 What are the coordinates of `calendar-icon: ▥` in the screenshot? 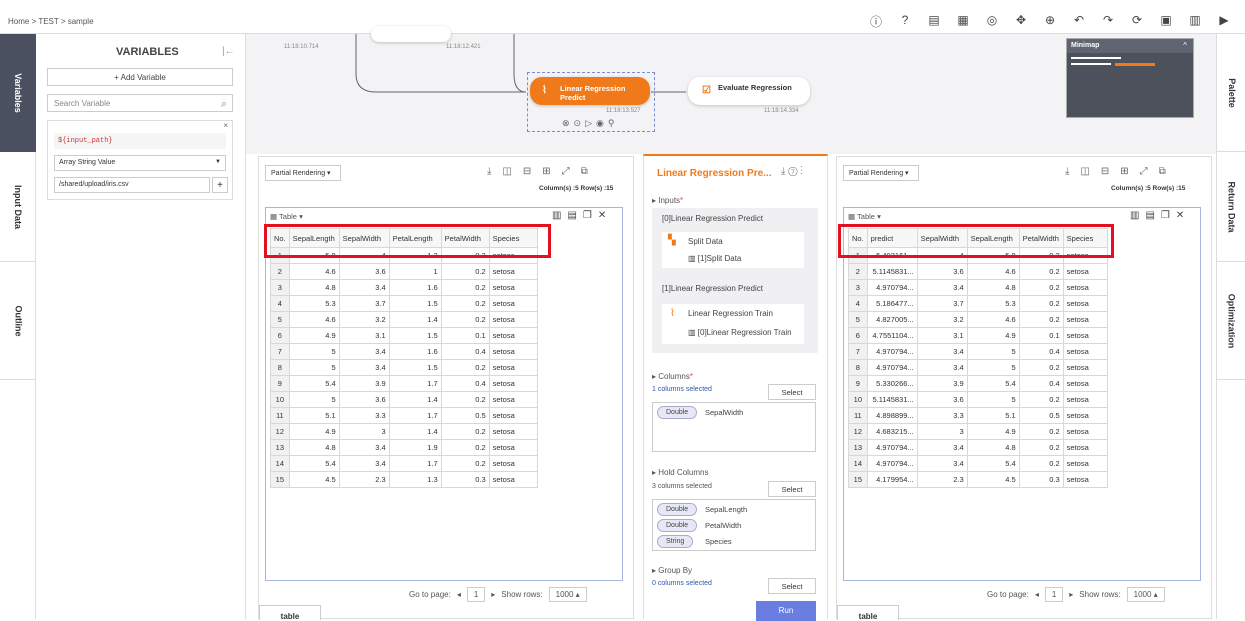 It's located at (1195, 21).